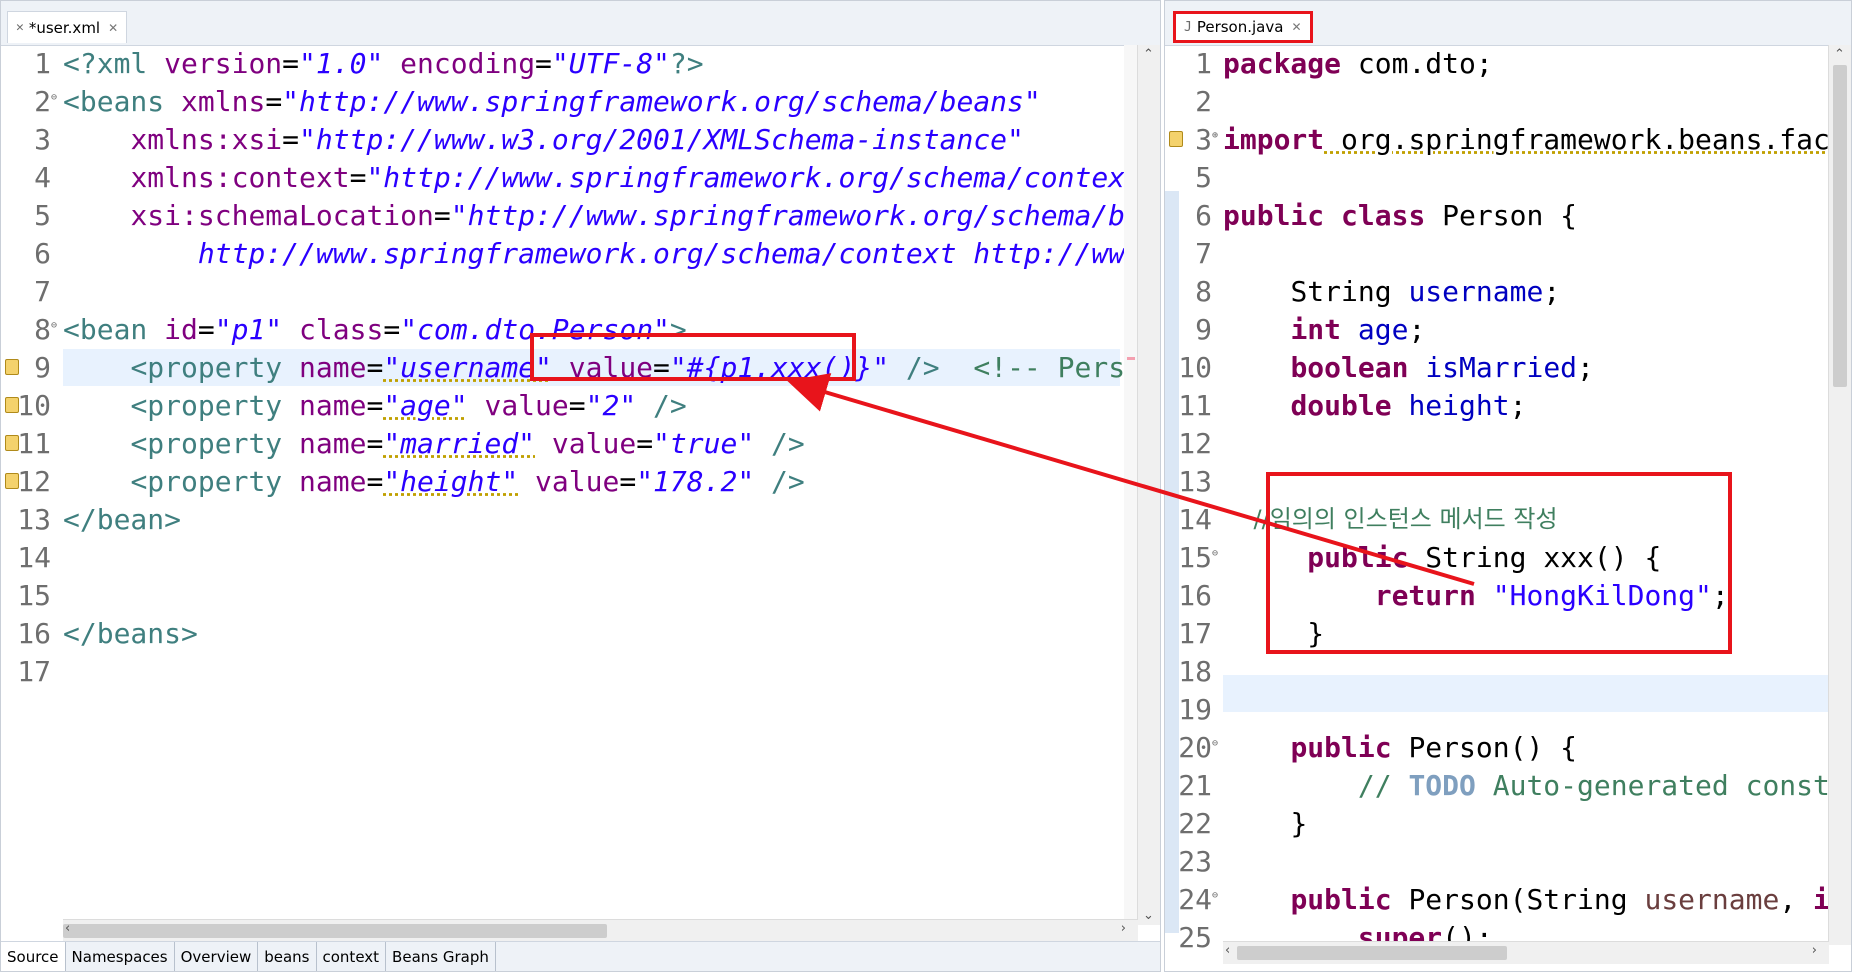 This screenshot has height=972, width=1852. I want to click on line-number: 25, so click(1195, 937).